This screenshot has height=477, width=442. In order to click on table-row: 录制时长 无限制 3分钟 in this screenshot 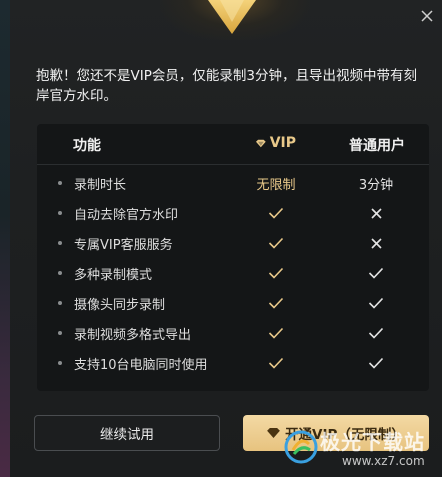, I will do `click(233, 183)`.